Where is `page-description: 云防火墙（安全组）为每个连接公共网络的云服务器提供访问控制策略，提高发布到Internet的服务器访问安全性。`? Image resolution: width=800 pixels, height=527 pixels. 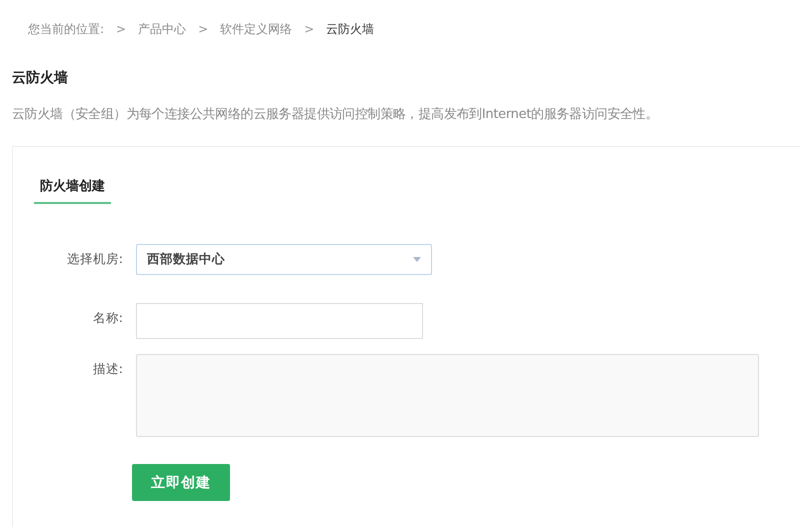
page-description: 云防火墙（安全组）为每个连接公共网络的云服务器提供访问控制策略，提高发布到Internet的服务器访问安全性。 is located at coordinates (336, 114).